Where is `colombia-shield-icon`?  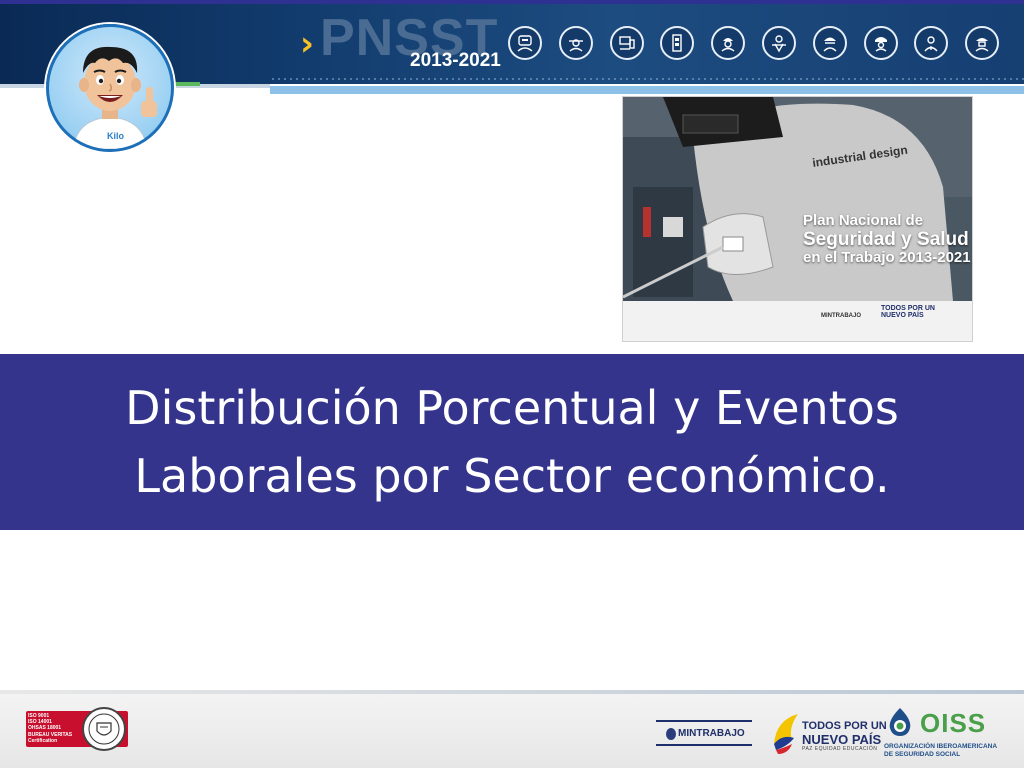
colombia-shield-icon is located at coordinates (671, 734).